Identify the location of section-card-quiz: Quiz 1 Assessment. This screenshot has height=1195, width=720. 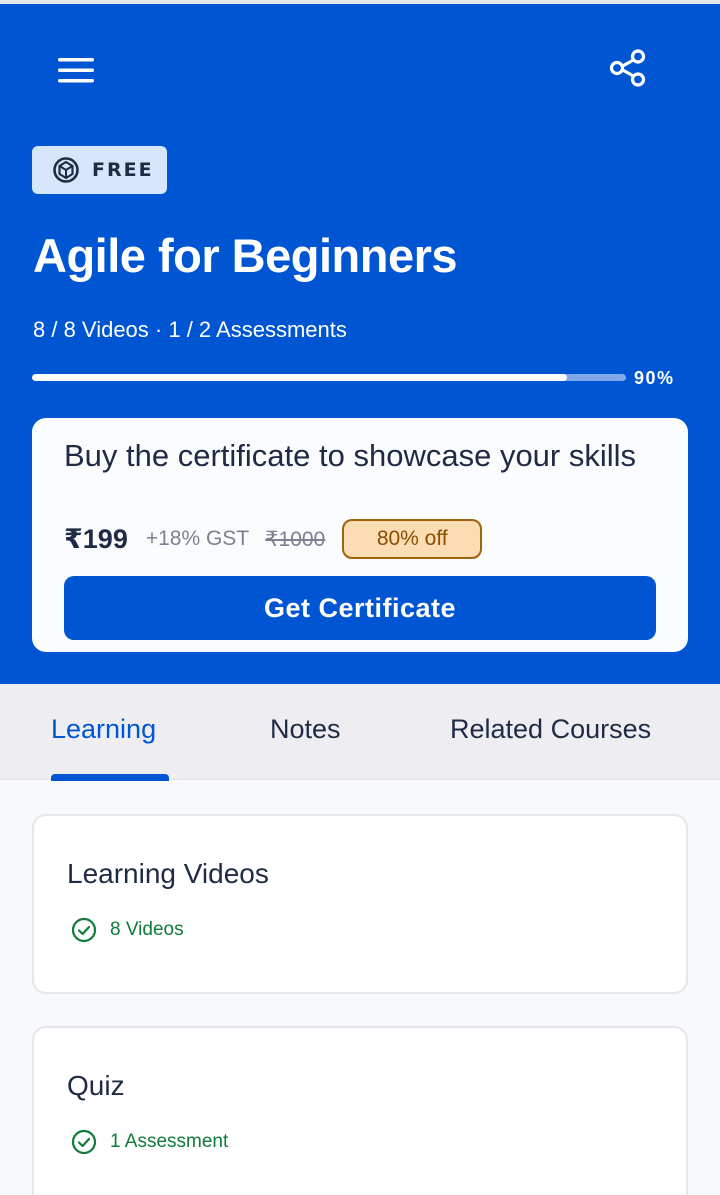
(360, 1110).